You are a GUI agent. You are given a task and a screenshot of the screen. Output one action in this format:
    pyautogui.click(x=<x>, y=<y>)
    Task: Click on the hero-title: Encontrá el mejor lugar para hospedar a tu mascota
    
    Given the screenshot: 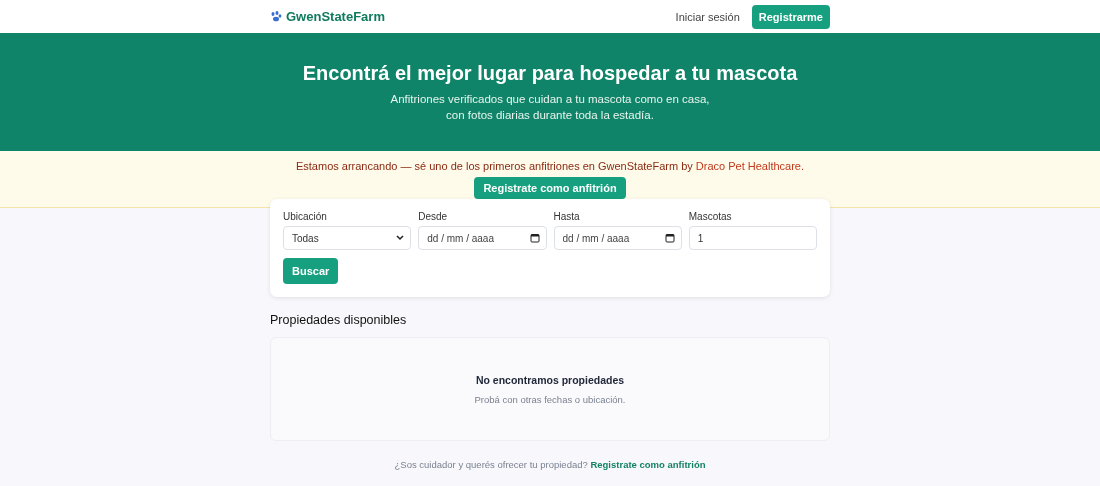 What is the action you would take?
    pyautogui.click(x=550, y=73)
    